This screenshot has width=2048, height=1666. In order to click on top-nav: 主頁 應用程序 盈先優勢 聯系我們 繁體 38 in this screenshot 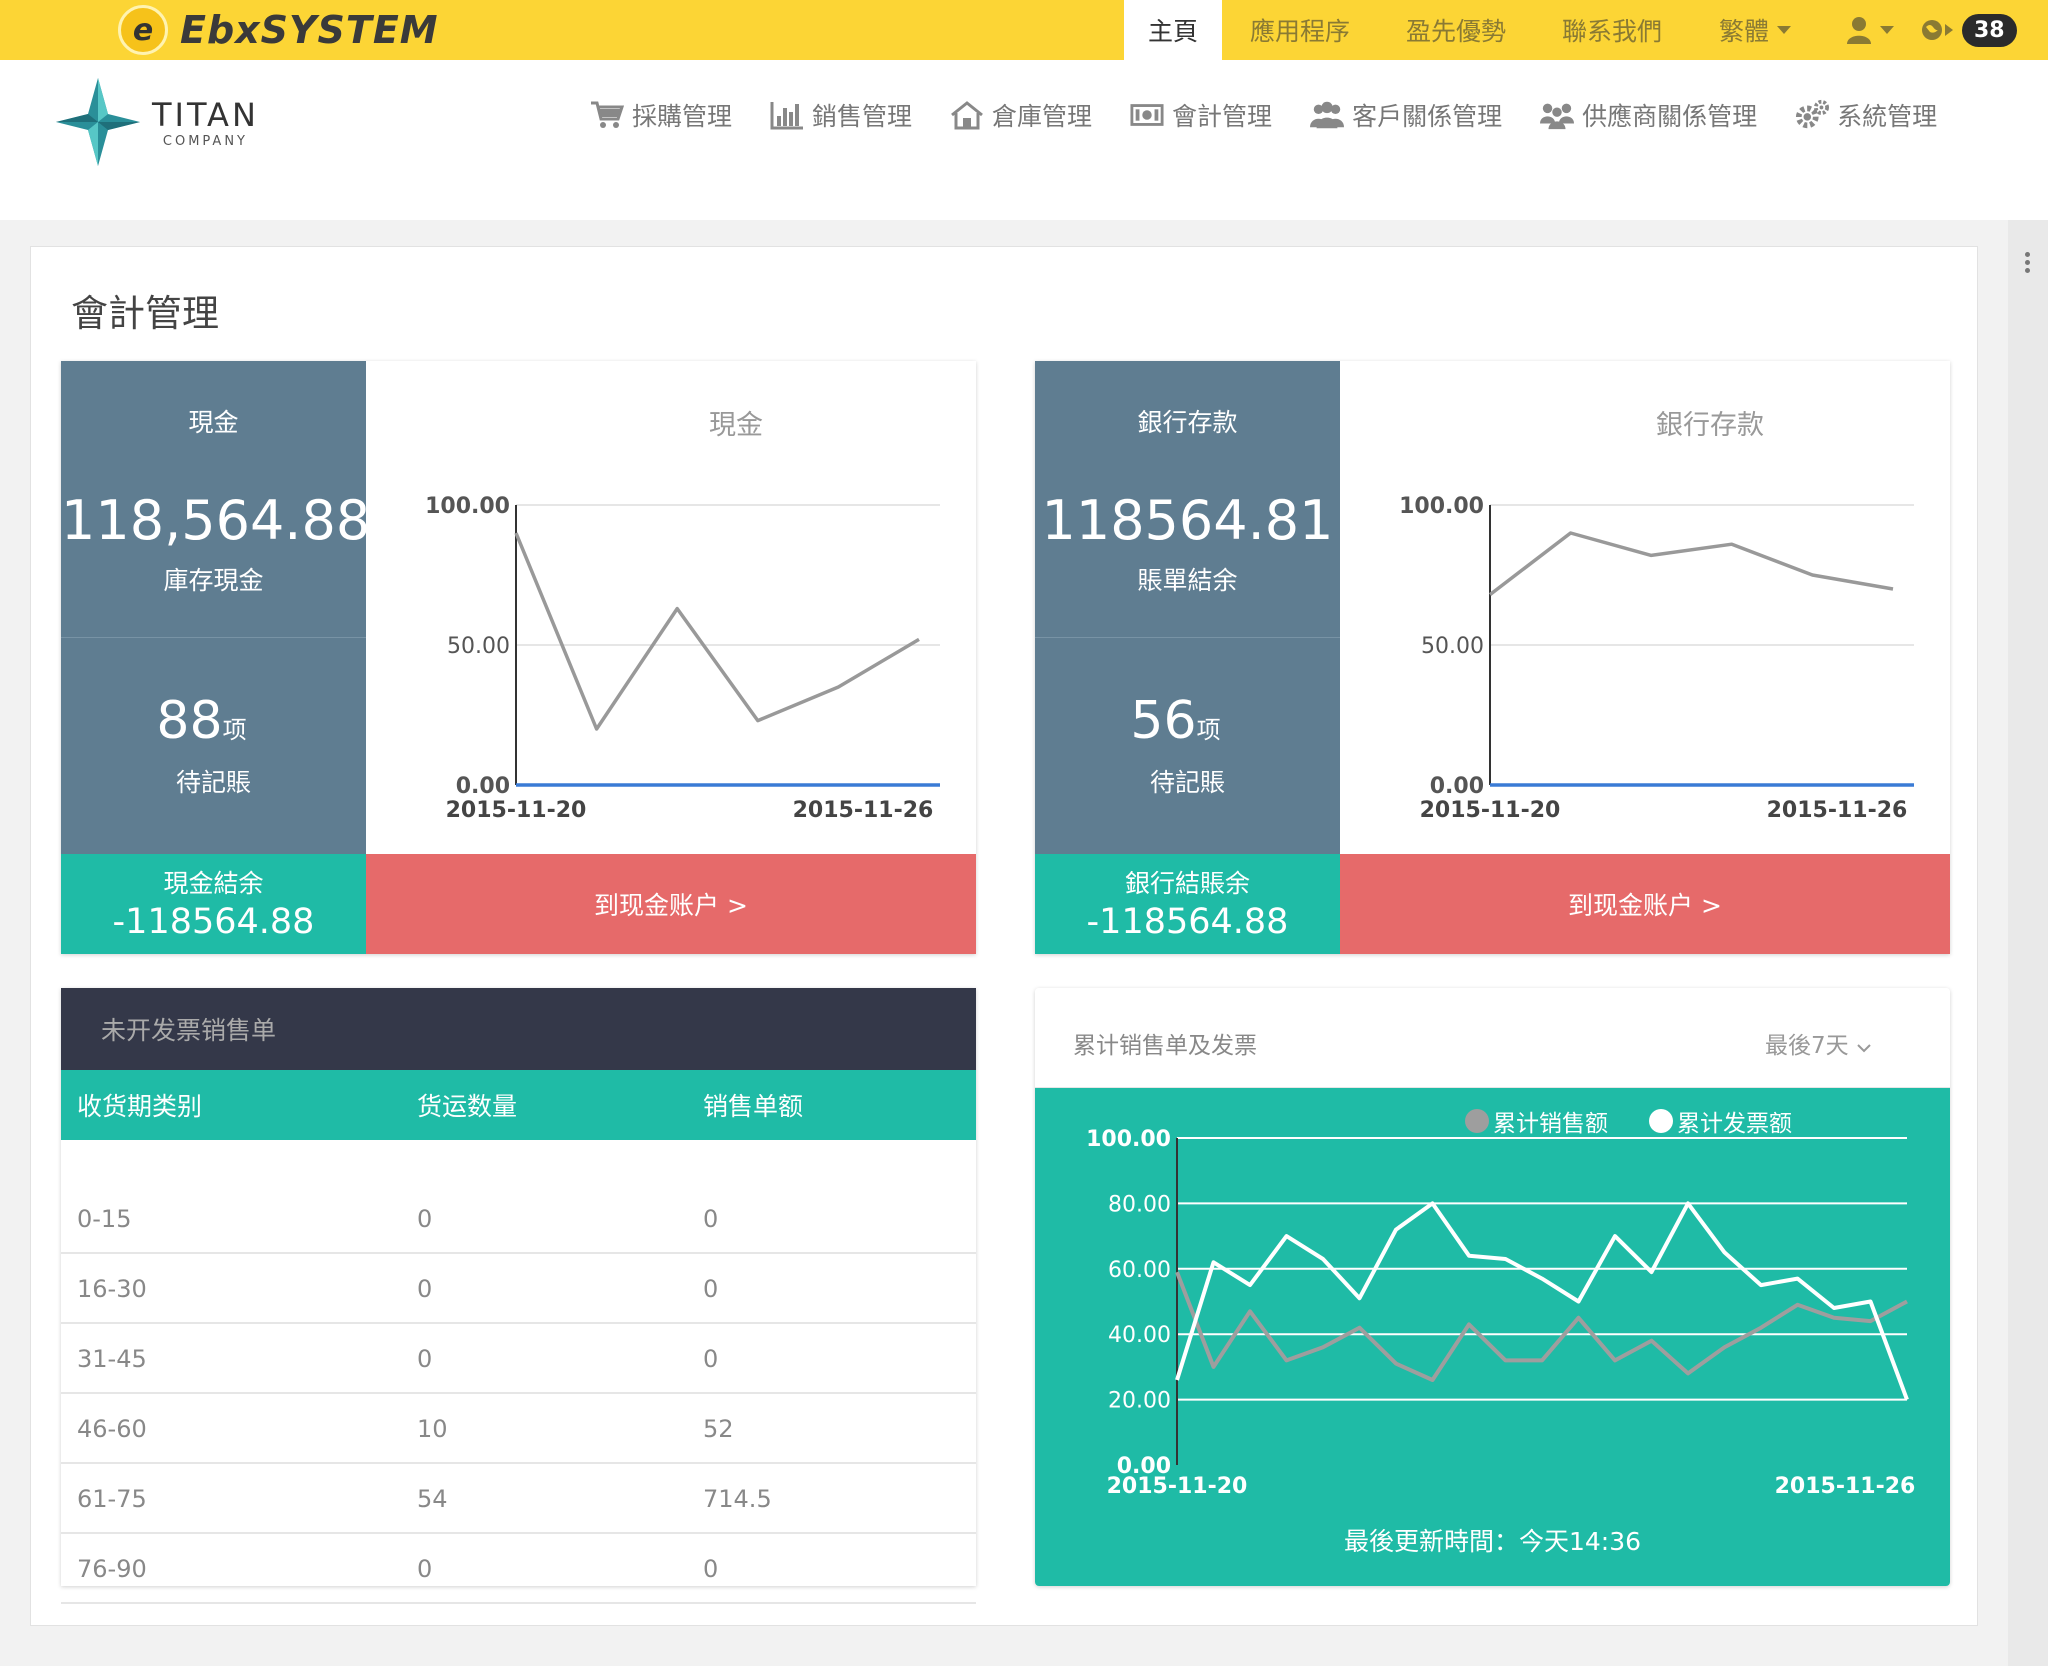, I will do `click(1586, 30)`.